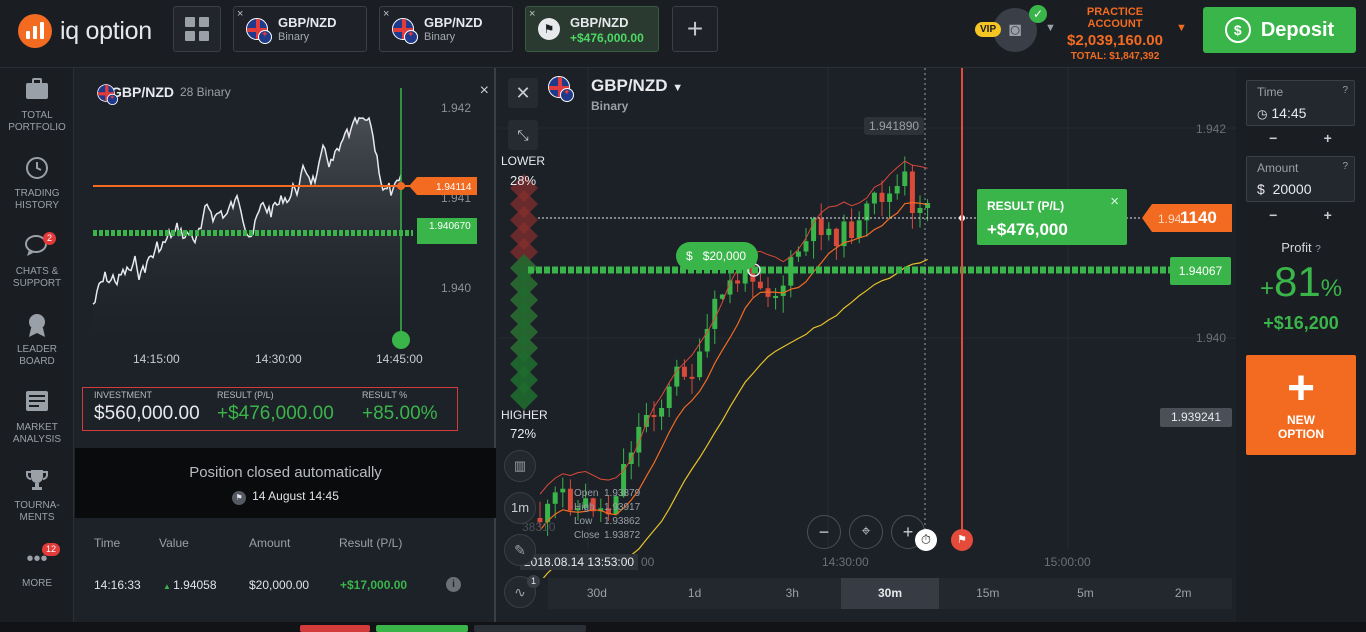 The image size is (1366, 632). Describe the element at coordinates (523, 161) in the screenshot. I see `lower-label: LOWER` at that location.